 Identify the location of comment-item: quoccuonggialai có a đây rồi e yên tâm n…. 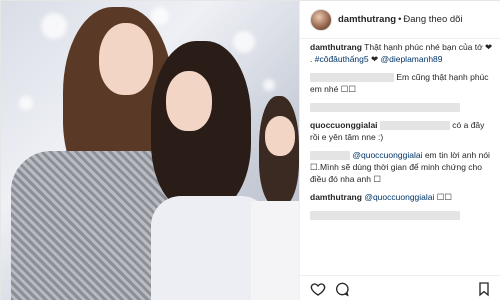
(402, 131).